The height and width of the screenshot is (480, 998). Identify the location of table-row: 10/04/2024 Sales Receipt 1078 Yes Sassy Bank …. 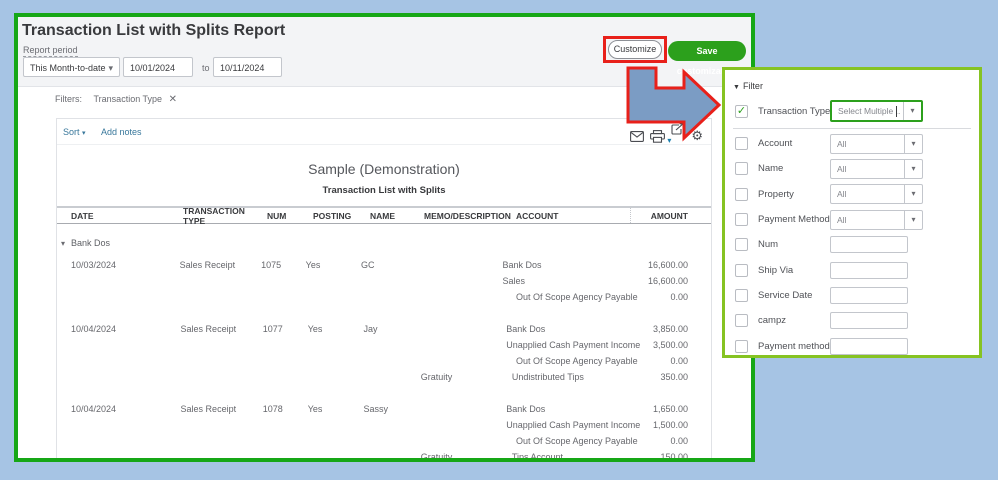
(384, 409).